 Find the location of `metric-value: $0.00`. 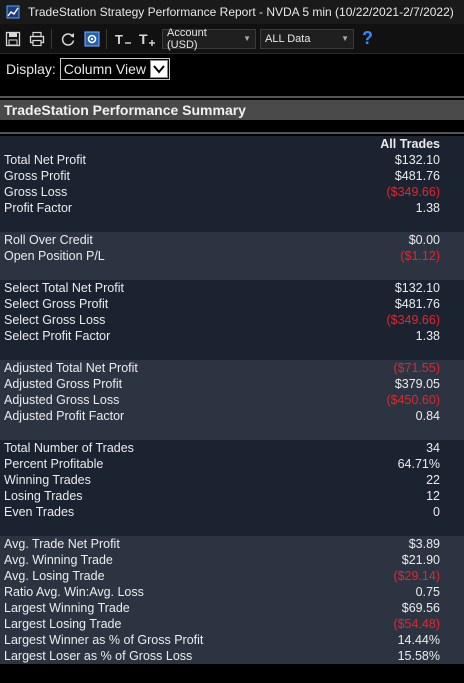

metric-value: $0.00 is located at coordinates (424, 240).